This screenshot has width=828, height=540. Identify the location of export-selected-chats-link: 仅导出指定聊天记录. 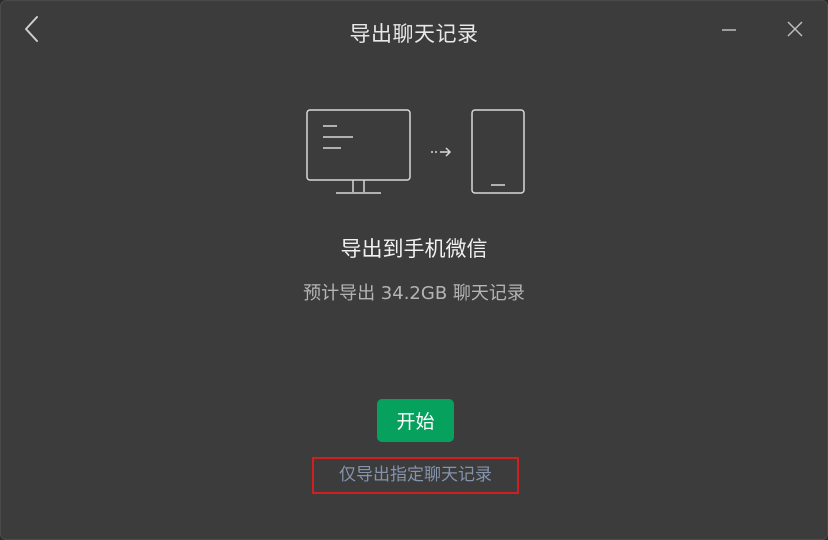
(415, 475).